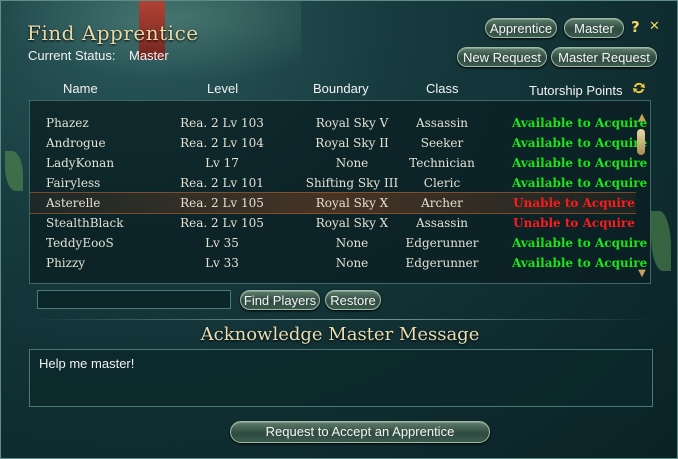 This screenshot has height=459, width=678. Describe the element at coordinates (80, 243) in the screenshot. I see `player-name: TeddyEooS` at that location.